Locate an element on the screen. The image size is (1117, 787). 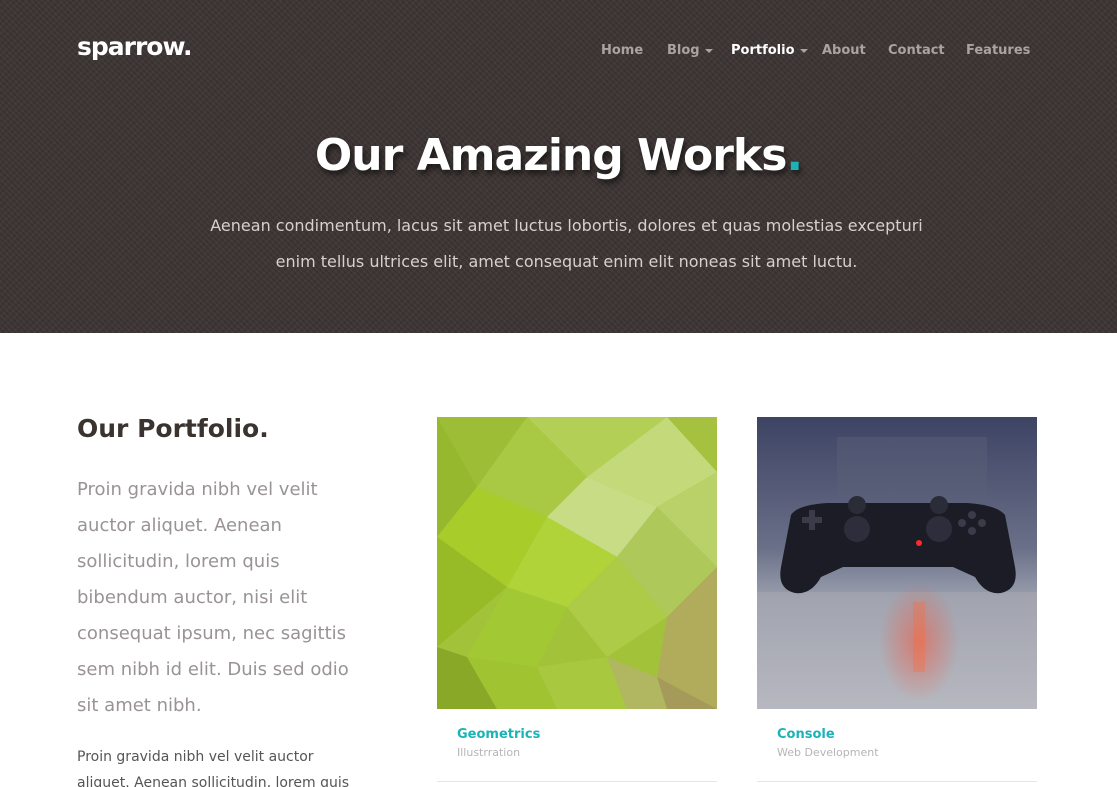
portfolio-card: Geometrics Illustrration is located at coordinates (577, 599).